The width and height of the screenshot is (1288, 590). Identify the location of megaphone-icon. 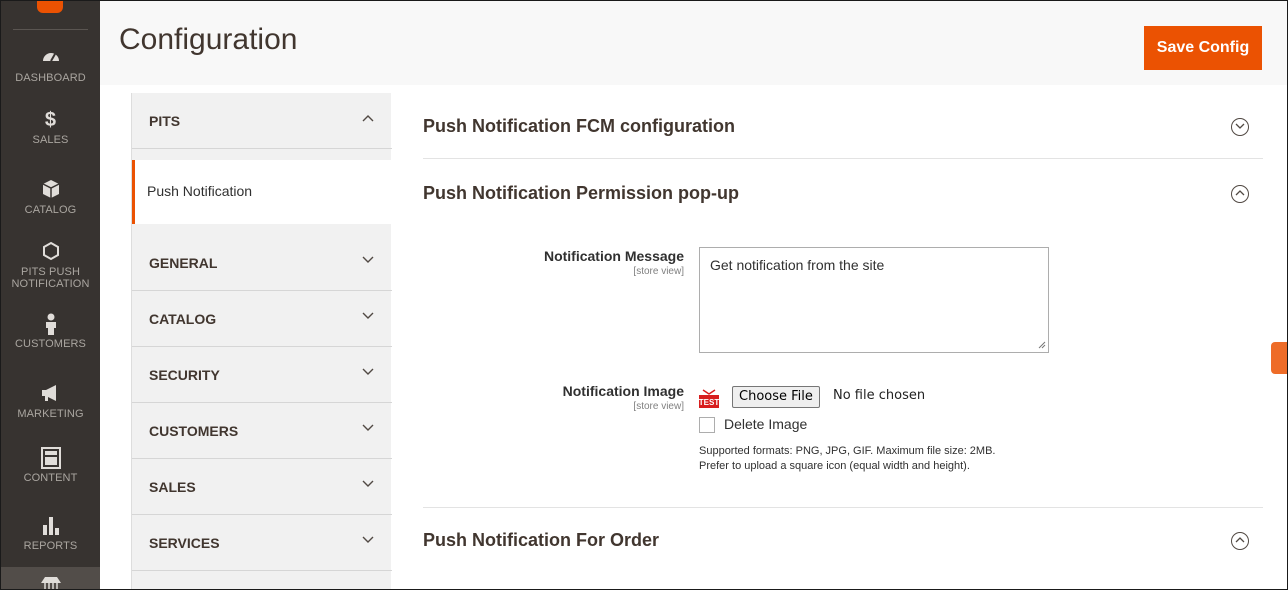
(50, 394).